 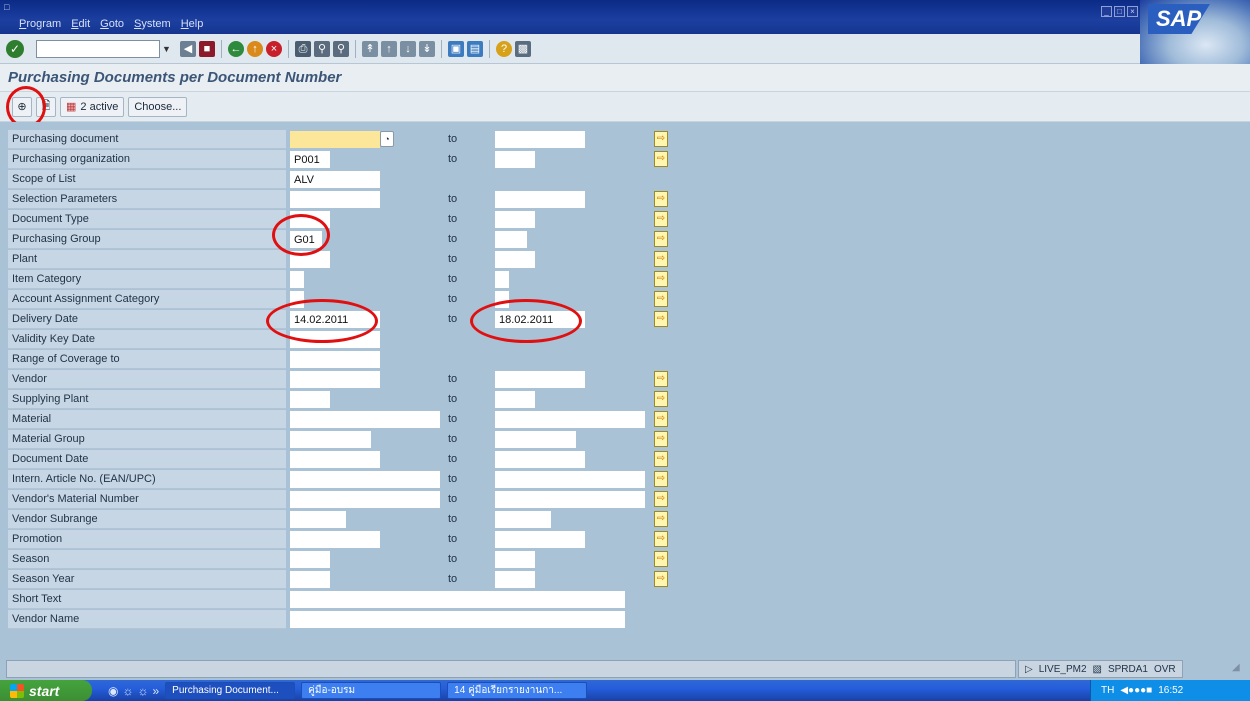 I want to click on shortcut-icon: ▤, so click(x=475, y=48).